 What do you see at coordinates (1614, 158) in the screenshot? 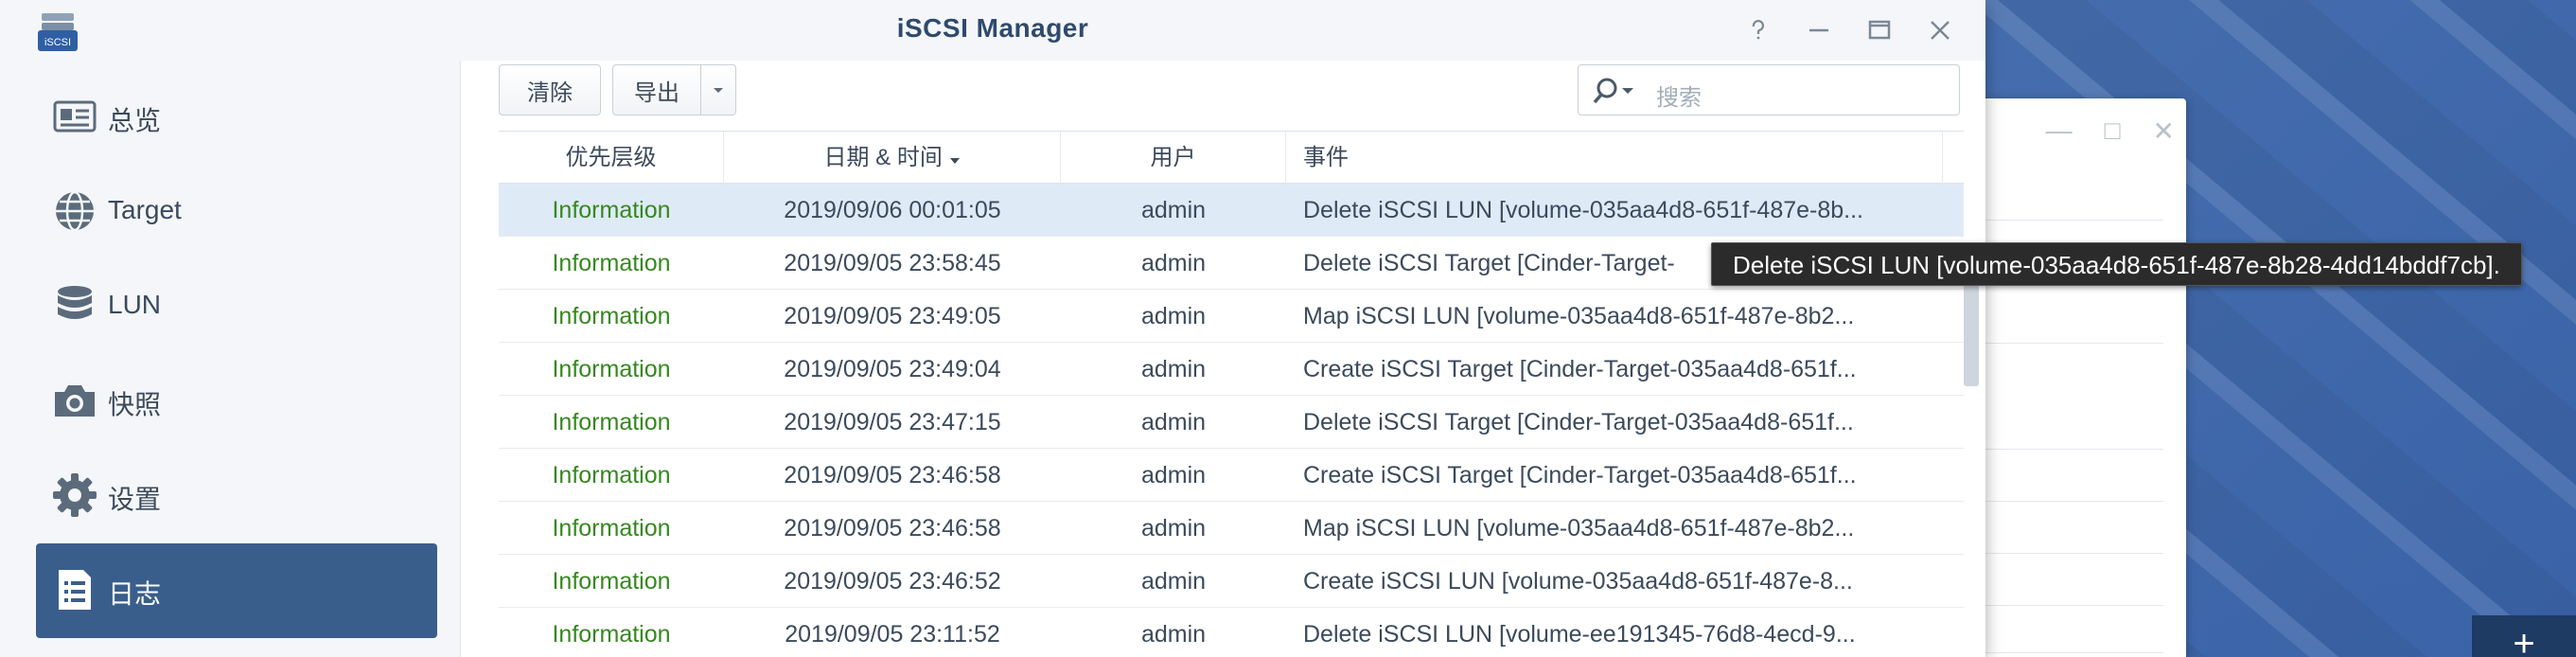
I see `column-header-event: 事件` at bounding box center [1614, 158].